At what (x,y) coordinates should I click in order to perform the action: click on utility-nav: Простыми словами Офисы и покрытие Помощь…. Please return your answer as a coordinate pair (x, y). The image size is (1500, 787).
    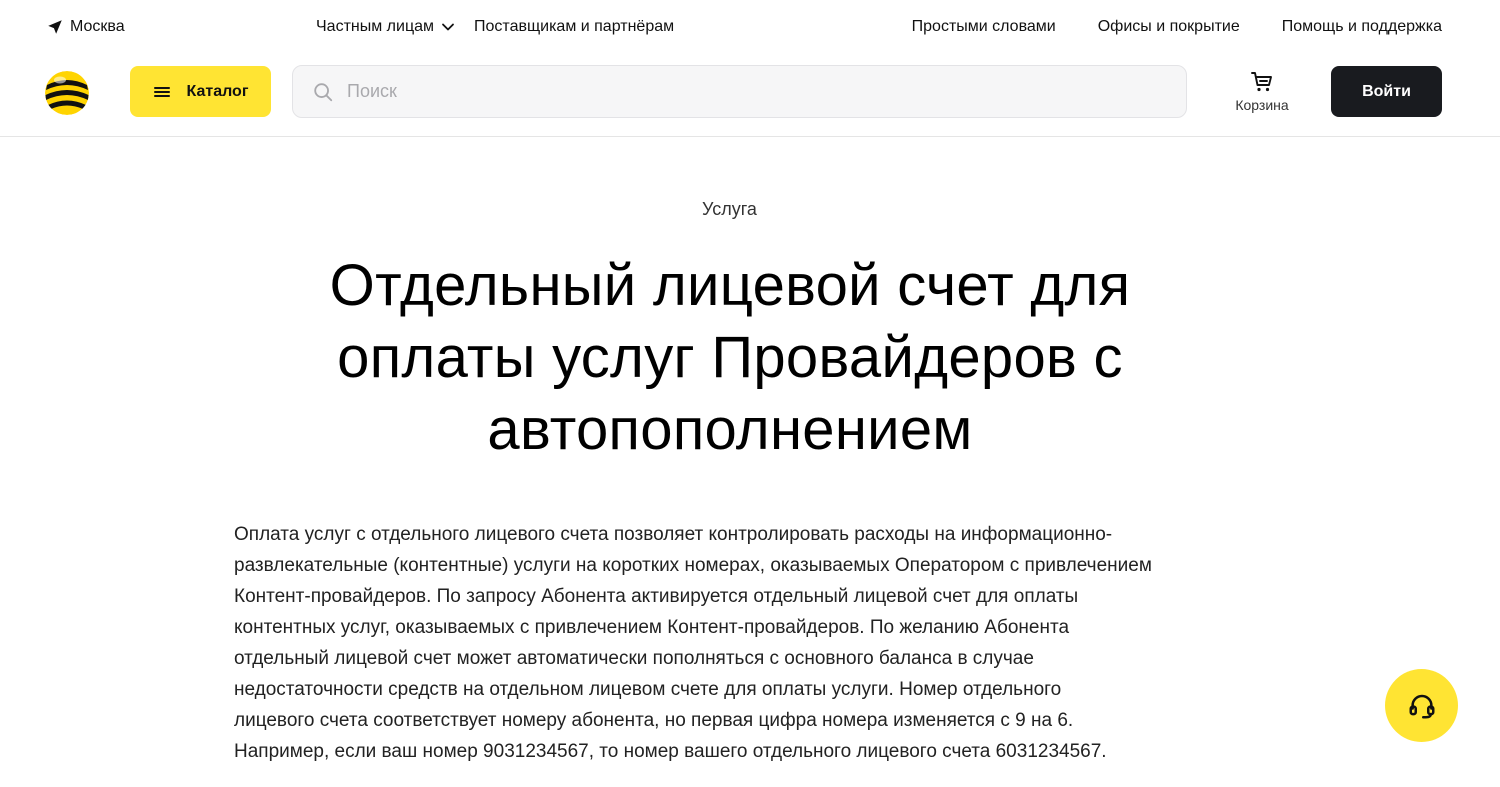
    Looking at the image, I should click on (1177, 27).